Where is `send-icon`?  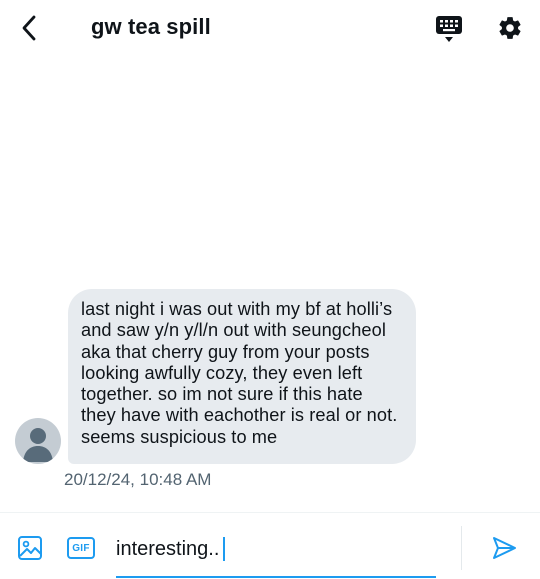 send-icon is located at coordinates (504, 548).